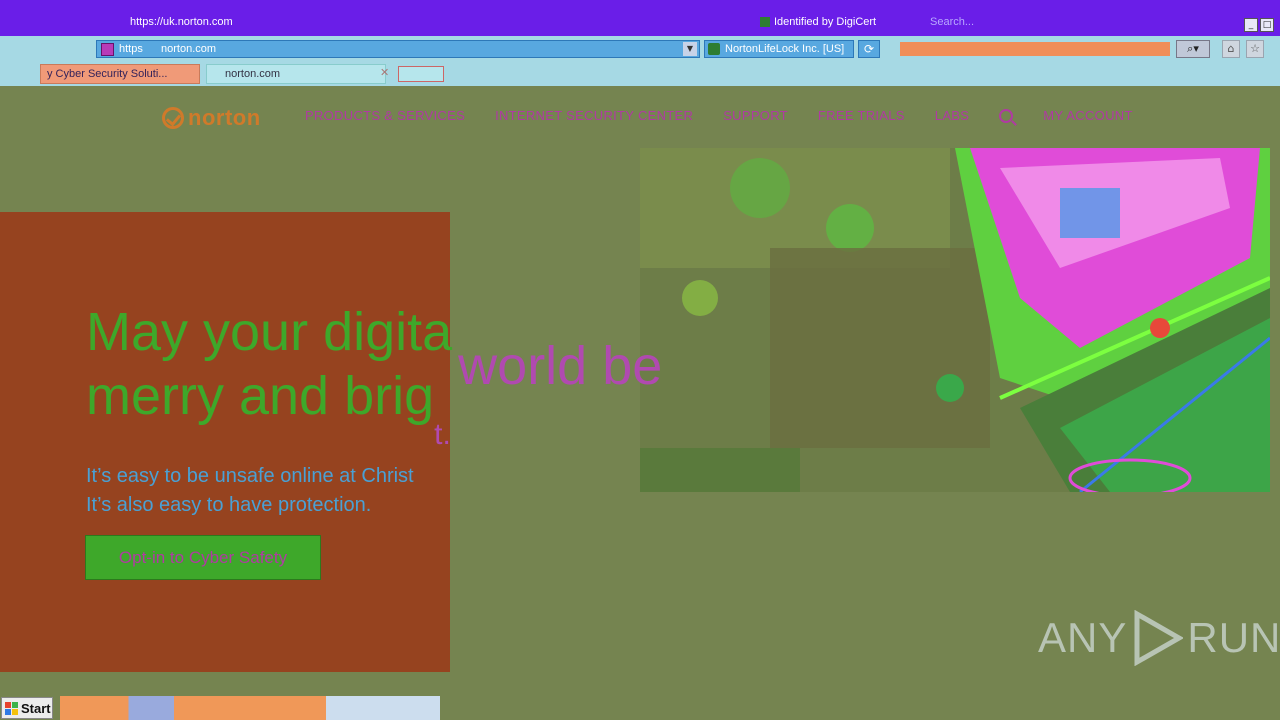 Image resolution: width=1280 pixels, height=720 pixels. I want to click on hero-subtitle-line2: It’s also easy to have protection., so click(229, 505).